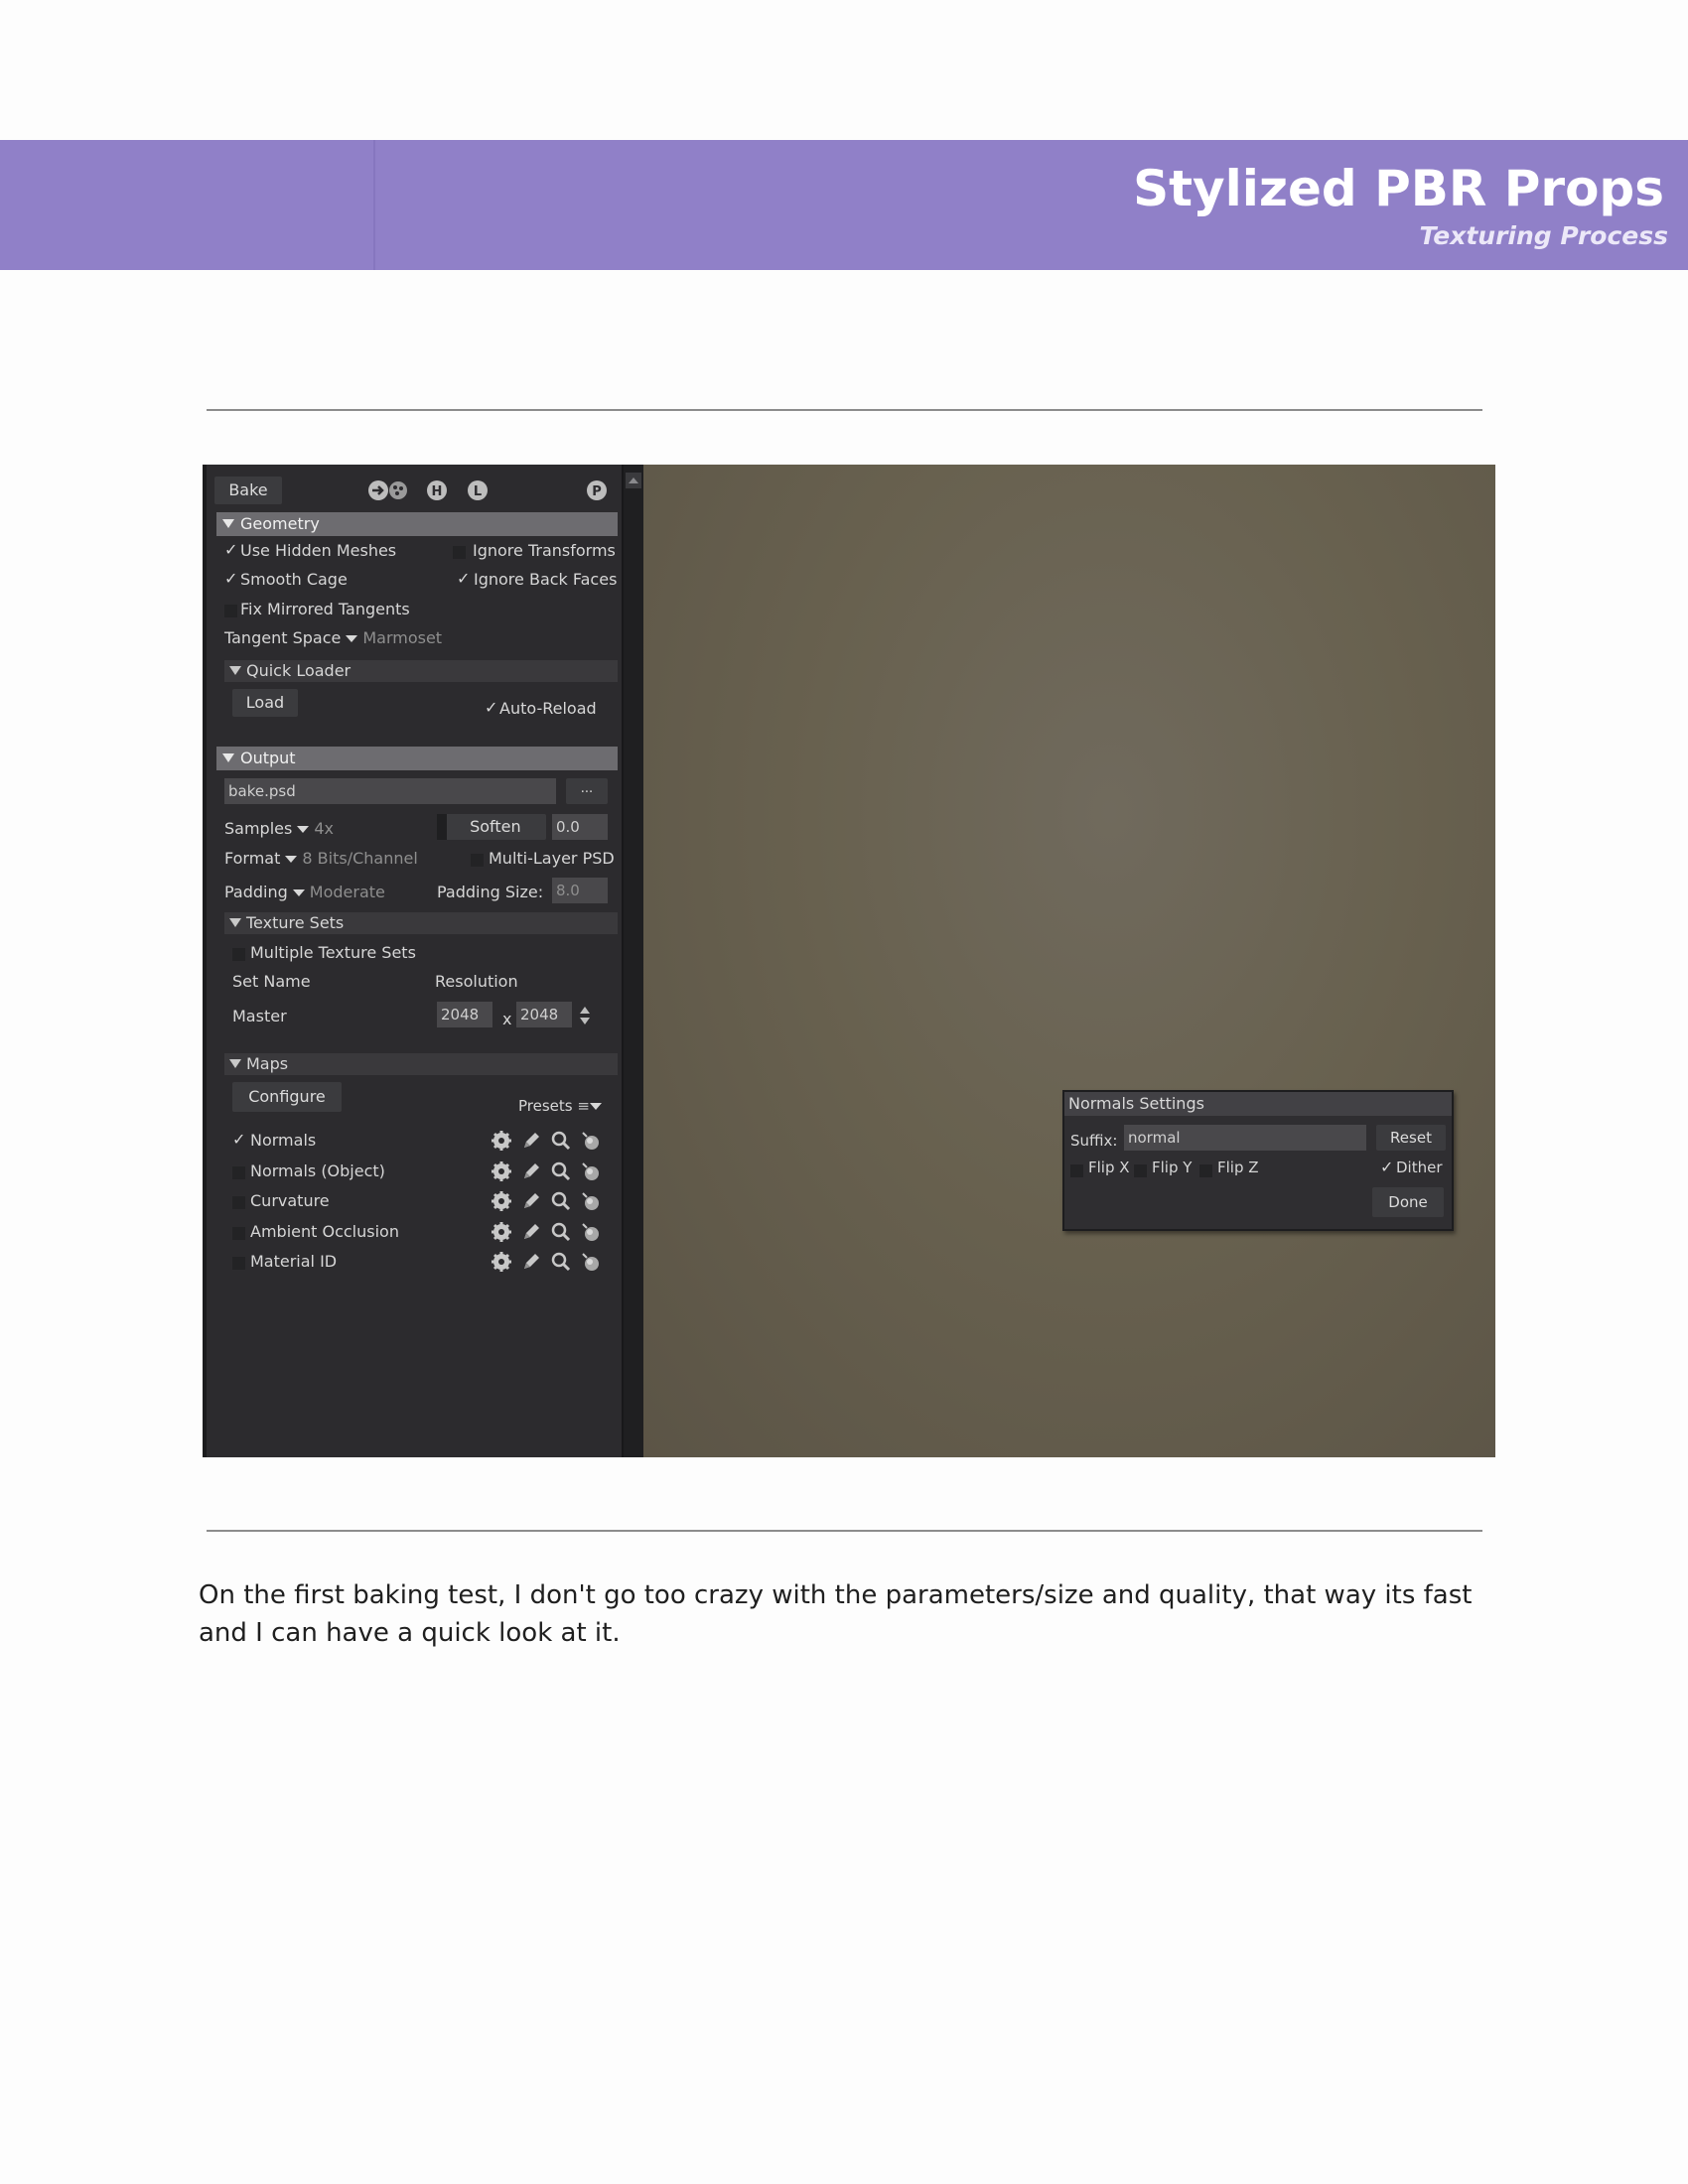 This screenshot has width=1688, height=2184. Describe the element at coordinates (265, 703) in the screenshot. I see `load-button: Load` at that location.